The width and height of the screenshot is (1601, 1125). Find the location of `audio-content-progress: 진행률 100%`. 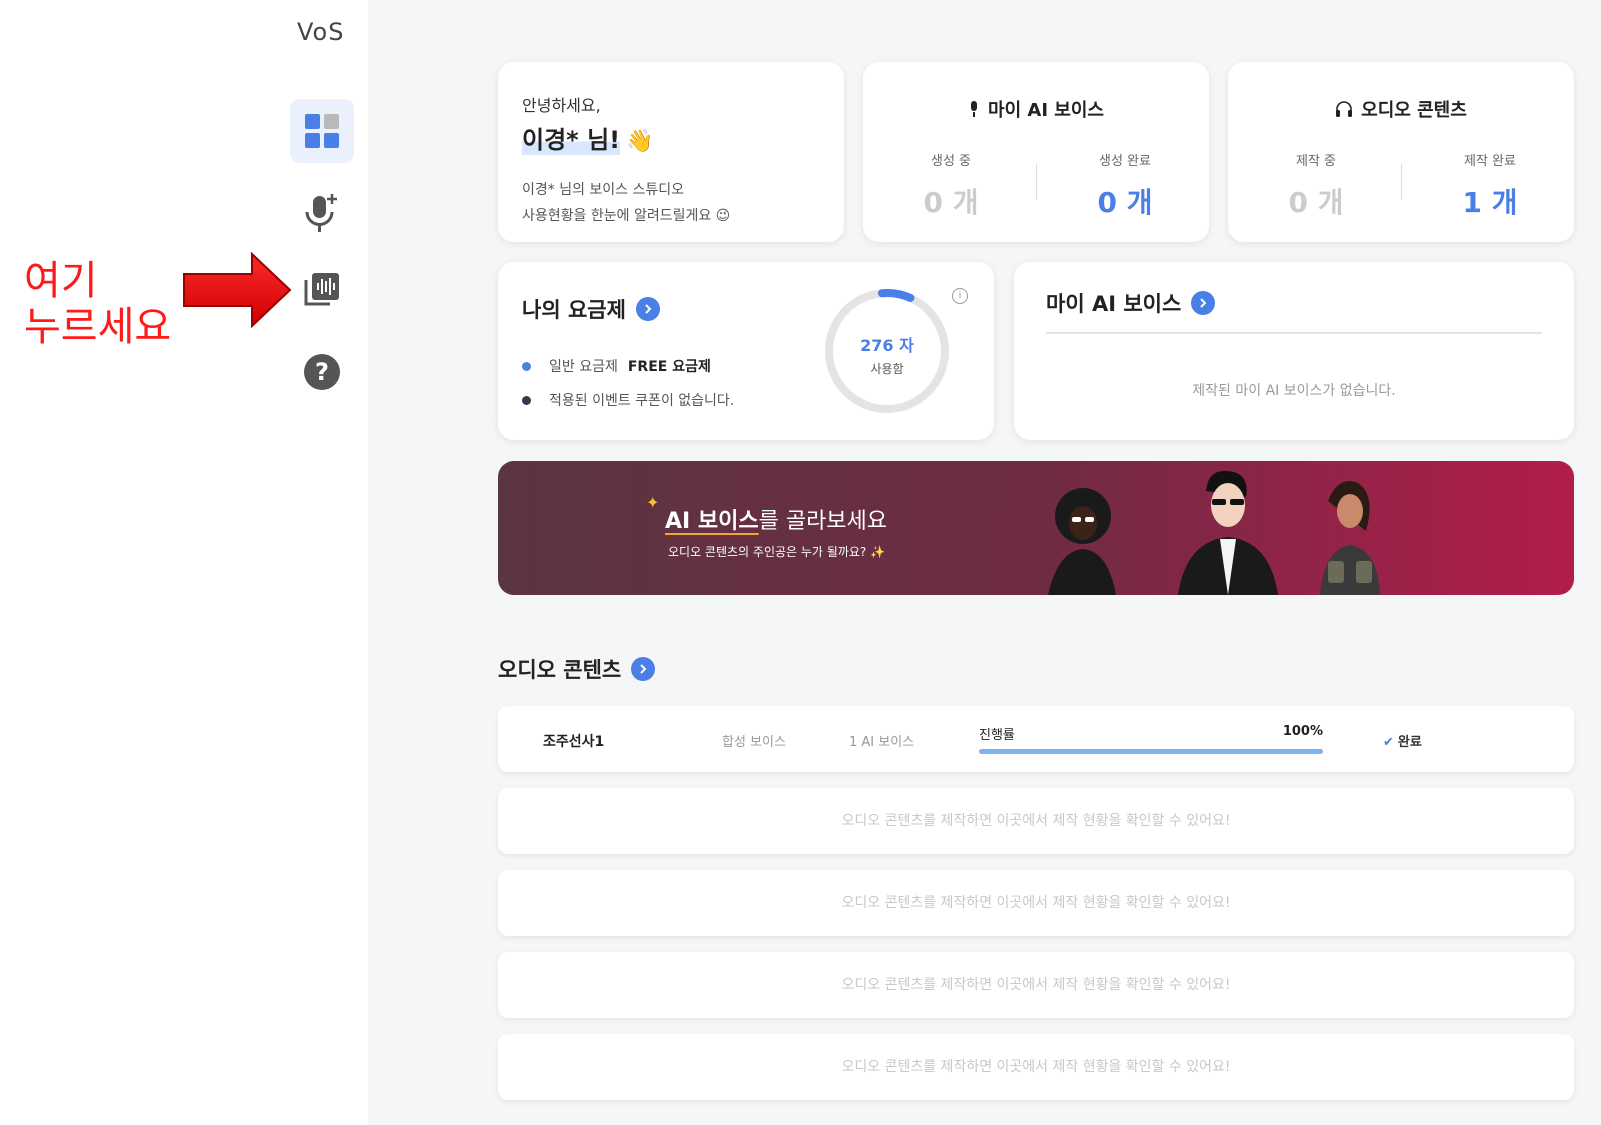

audio-content-progress: 진행률 100% is located at coordinates (1151, 739).